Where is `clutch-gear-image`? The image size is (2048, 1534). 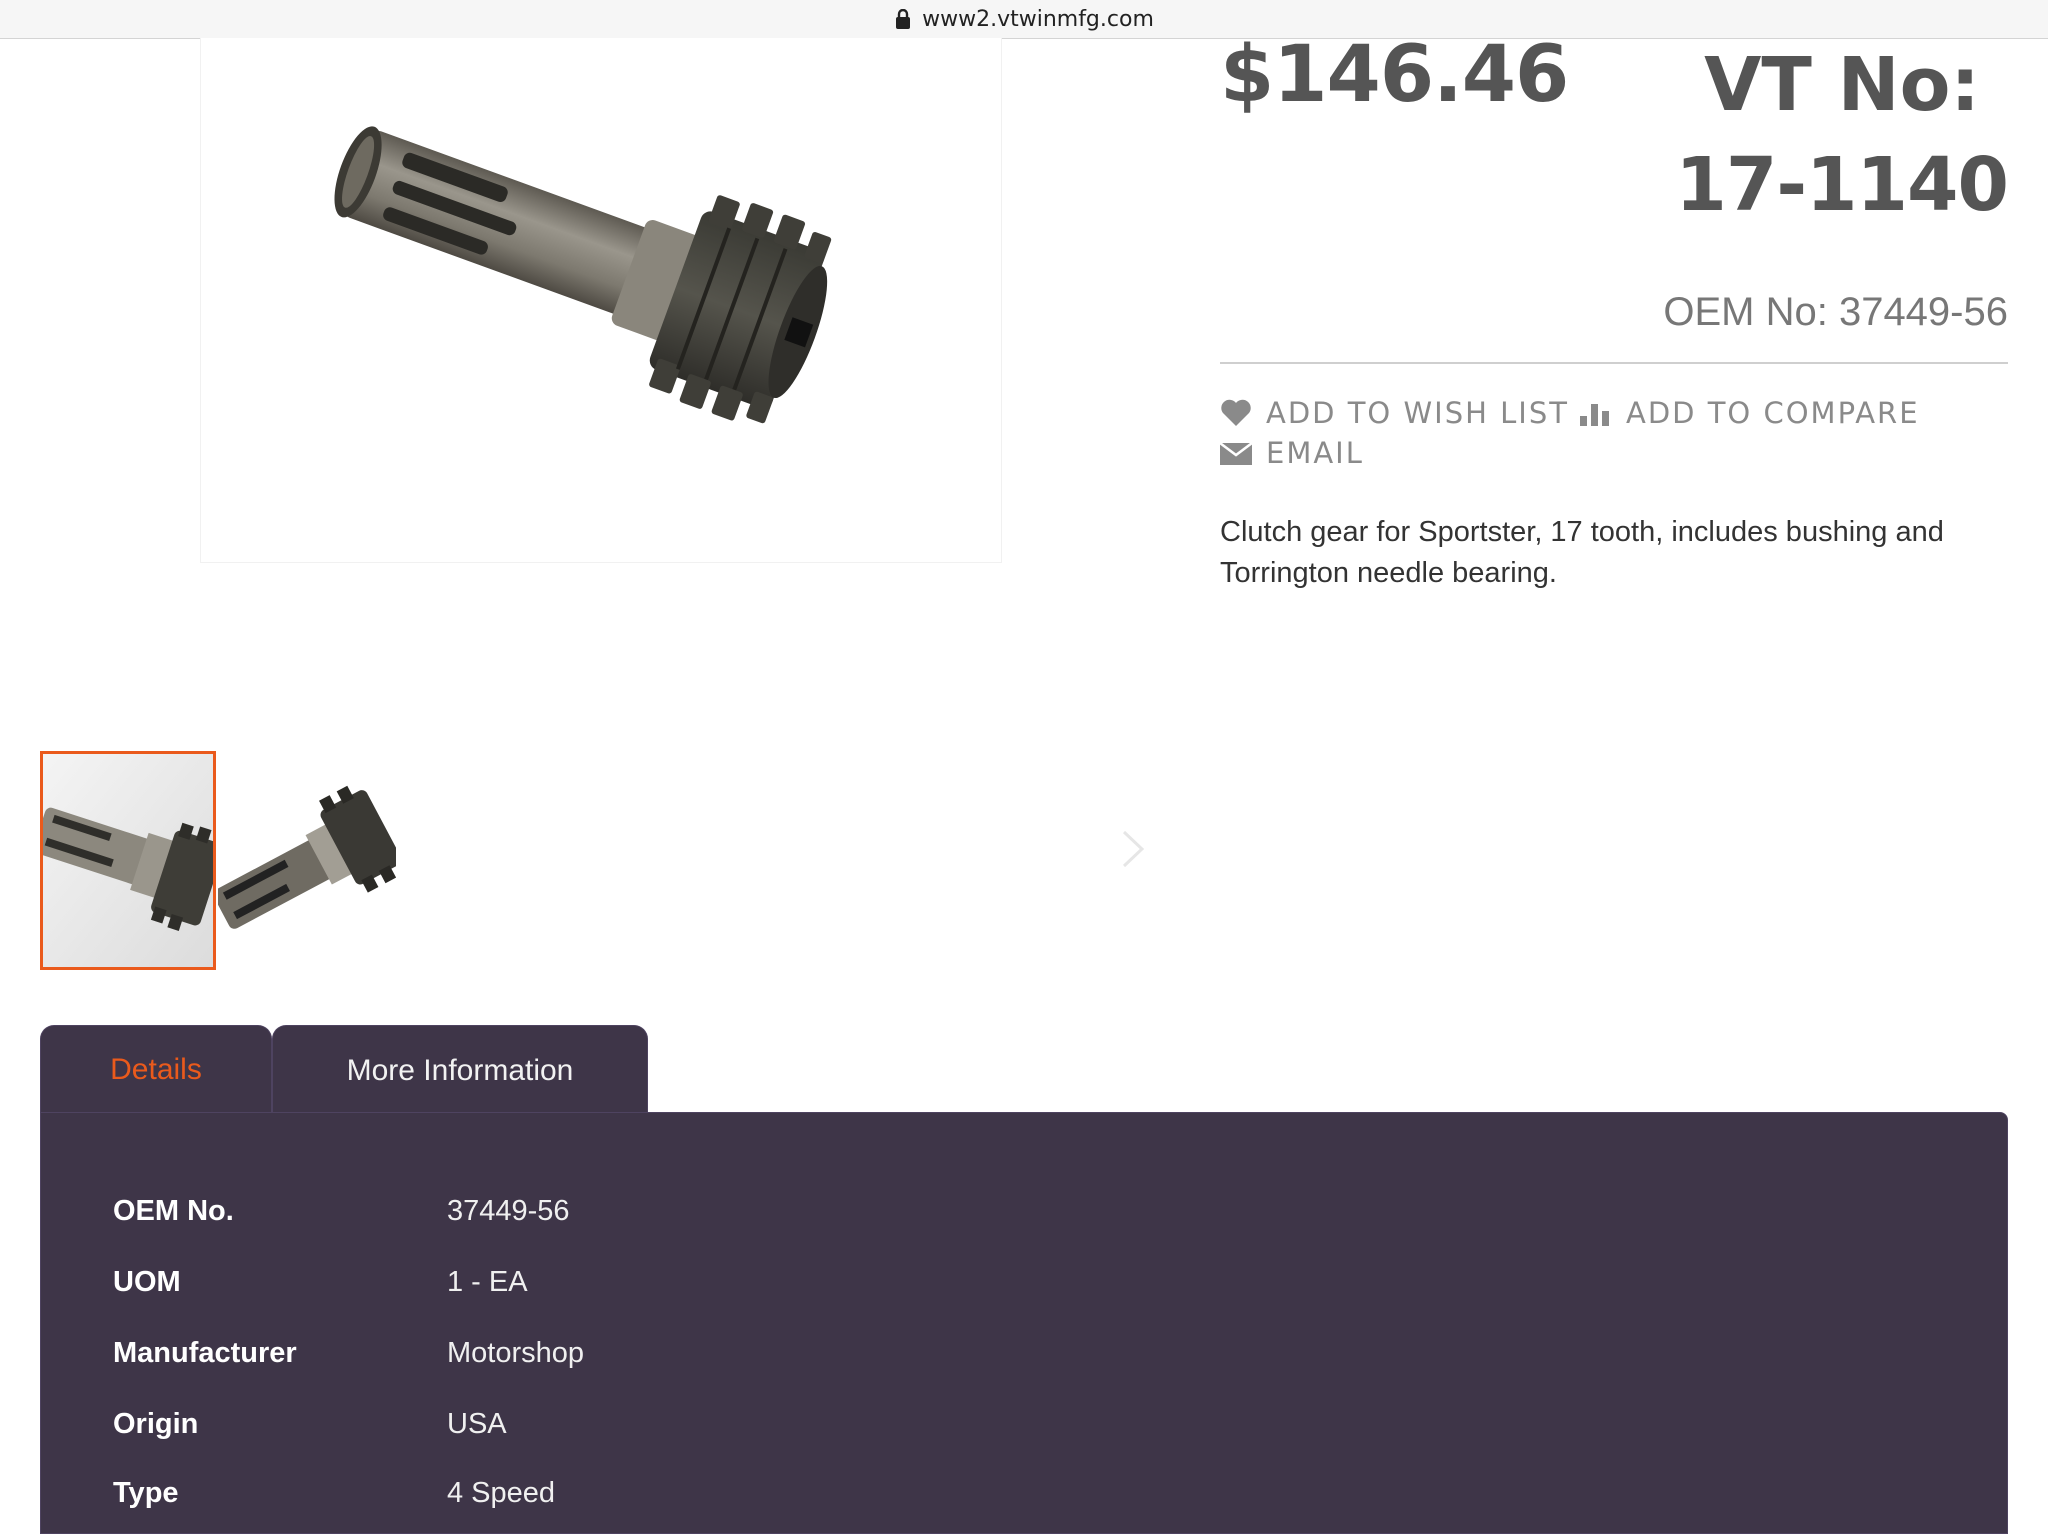 clutch-gear-image is located at coordinates (583, 275).